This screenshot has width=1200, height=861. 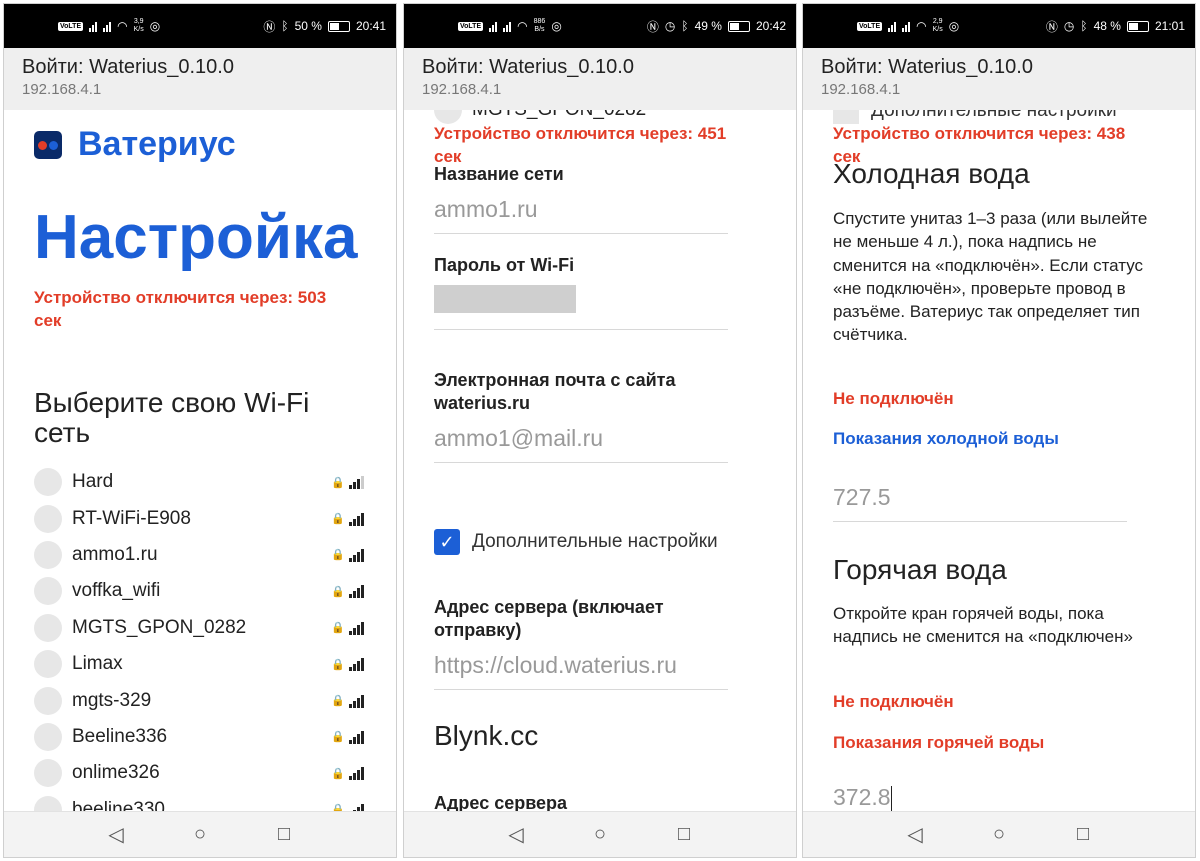 What do you see at coordinates (581, 211) in the screenshot?
I see `ssid-input: ammo1.ru` at bounding box center [581, 211].